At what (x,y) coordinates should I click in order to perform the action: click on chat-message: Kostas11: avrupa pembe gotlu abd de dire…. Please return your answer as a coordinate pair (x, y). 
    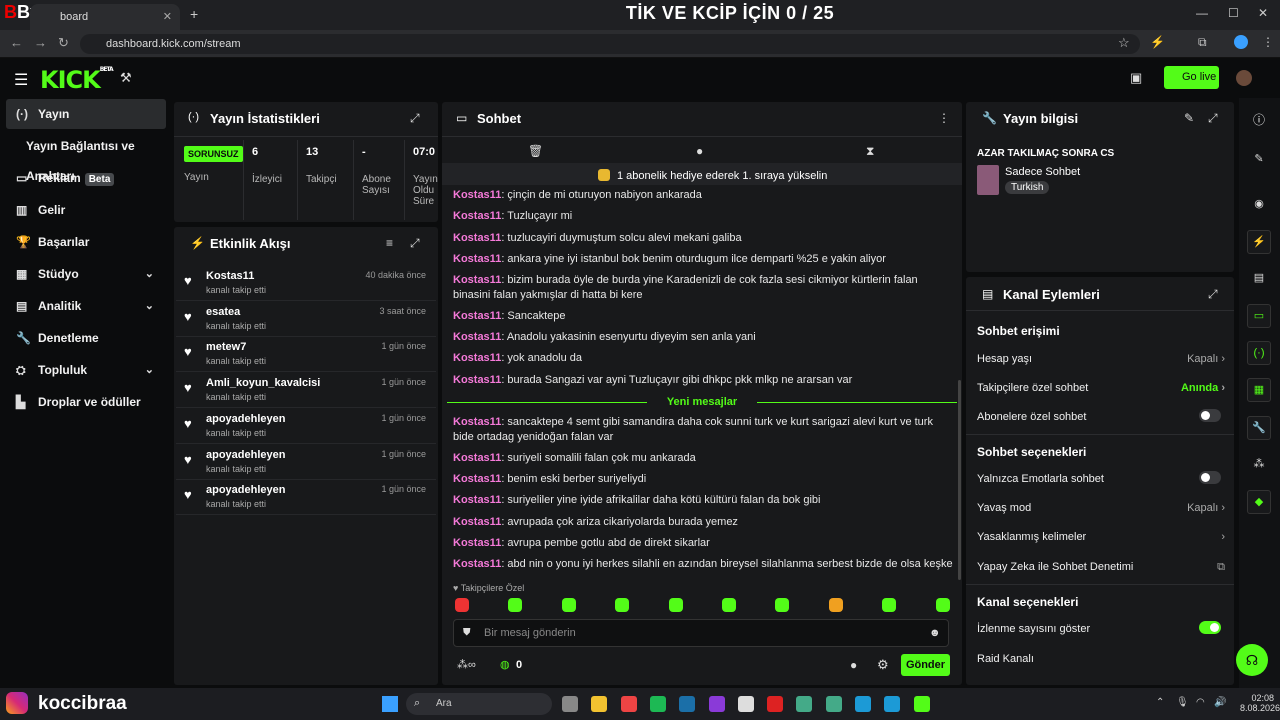
    Looking at the image, I should click on (704, 543).